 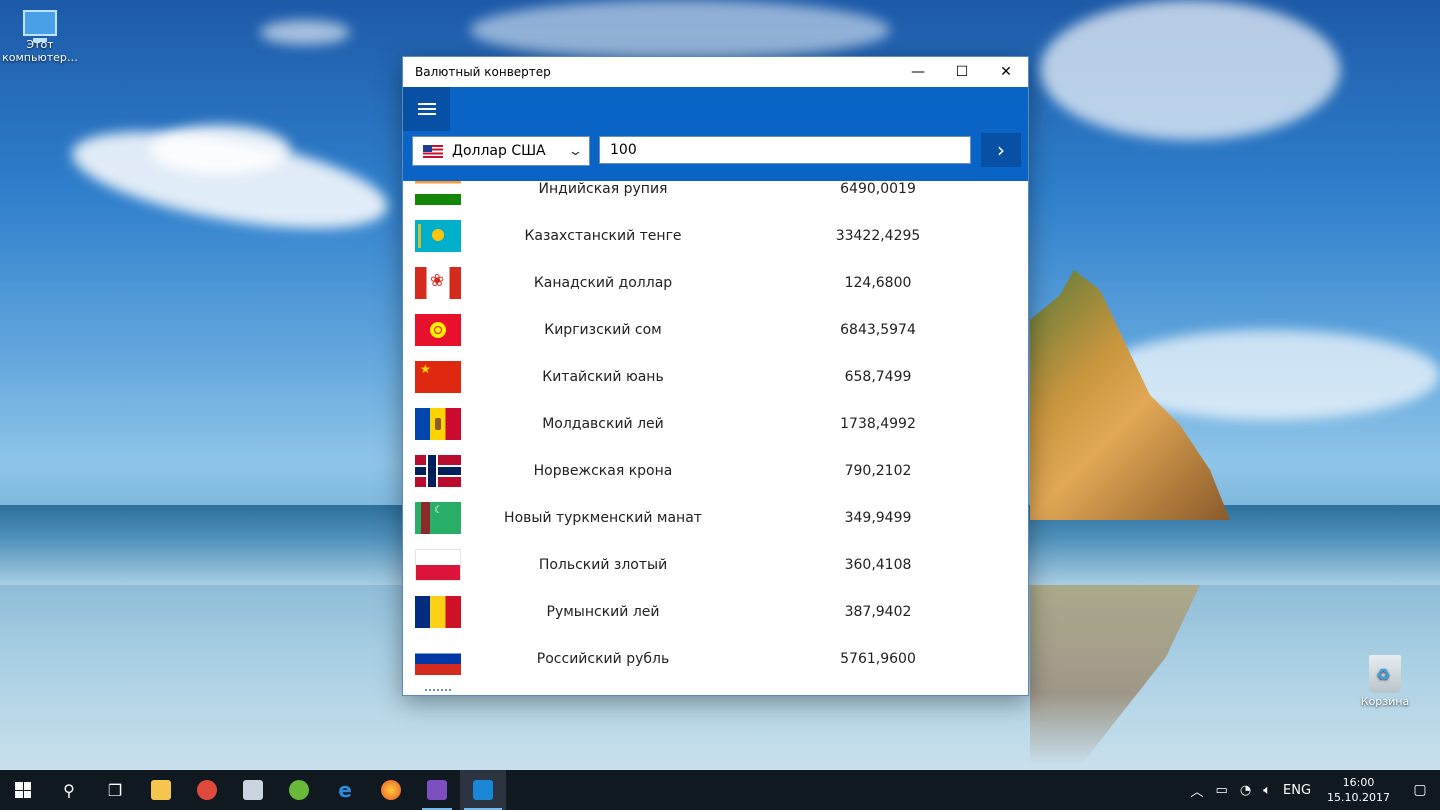 What do you see at coordinates (1358, 782) in the screenshot?
I see `clock-time: 16:00` at bounding box center [1358, 782].